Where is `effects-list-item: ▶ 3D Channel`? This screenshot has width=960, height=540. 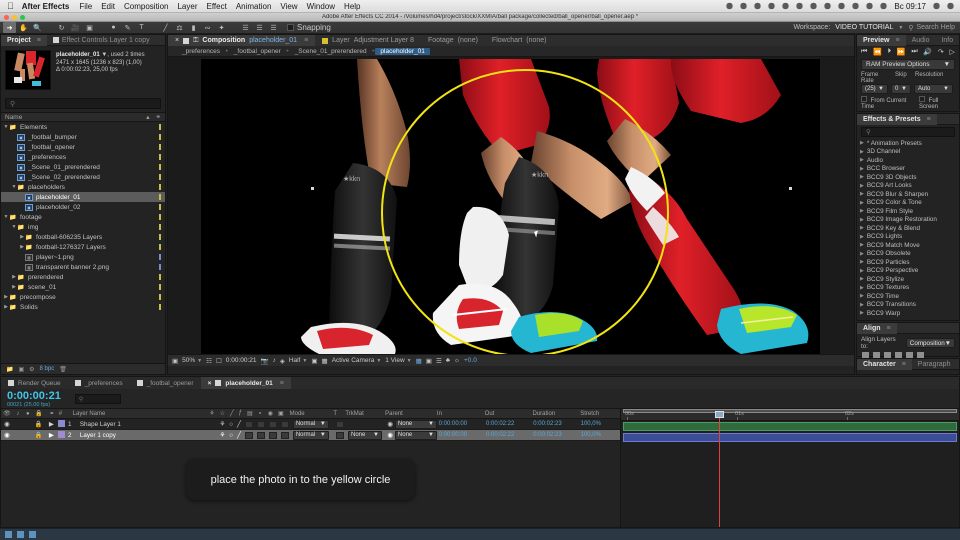 effects-list-item: ▶ 3D Channel is located at coordinates (908, 152).